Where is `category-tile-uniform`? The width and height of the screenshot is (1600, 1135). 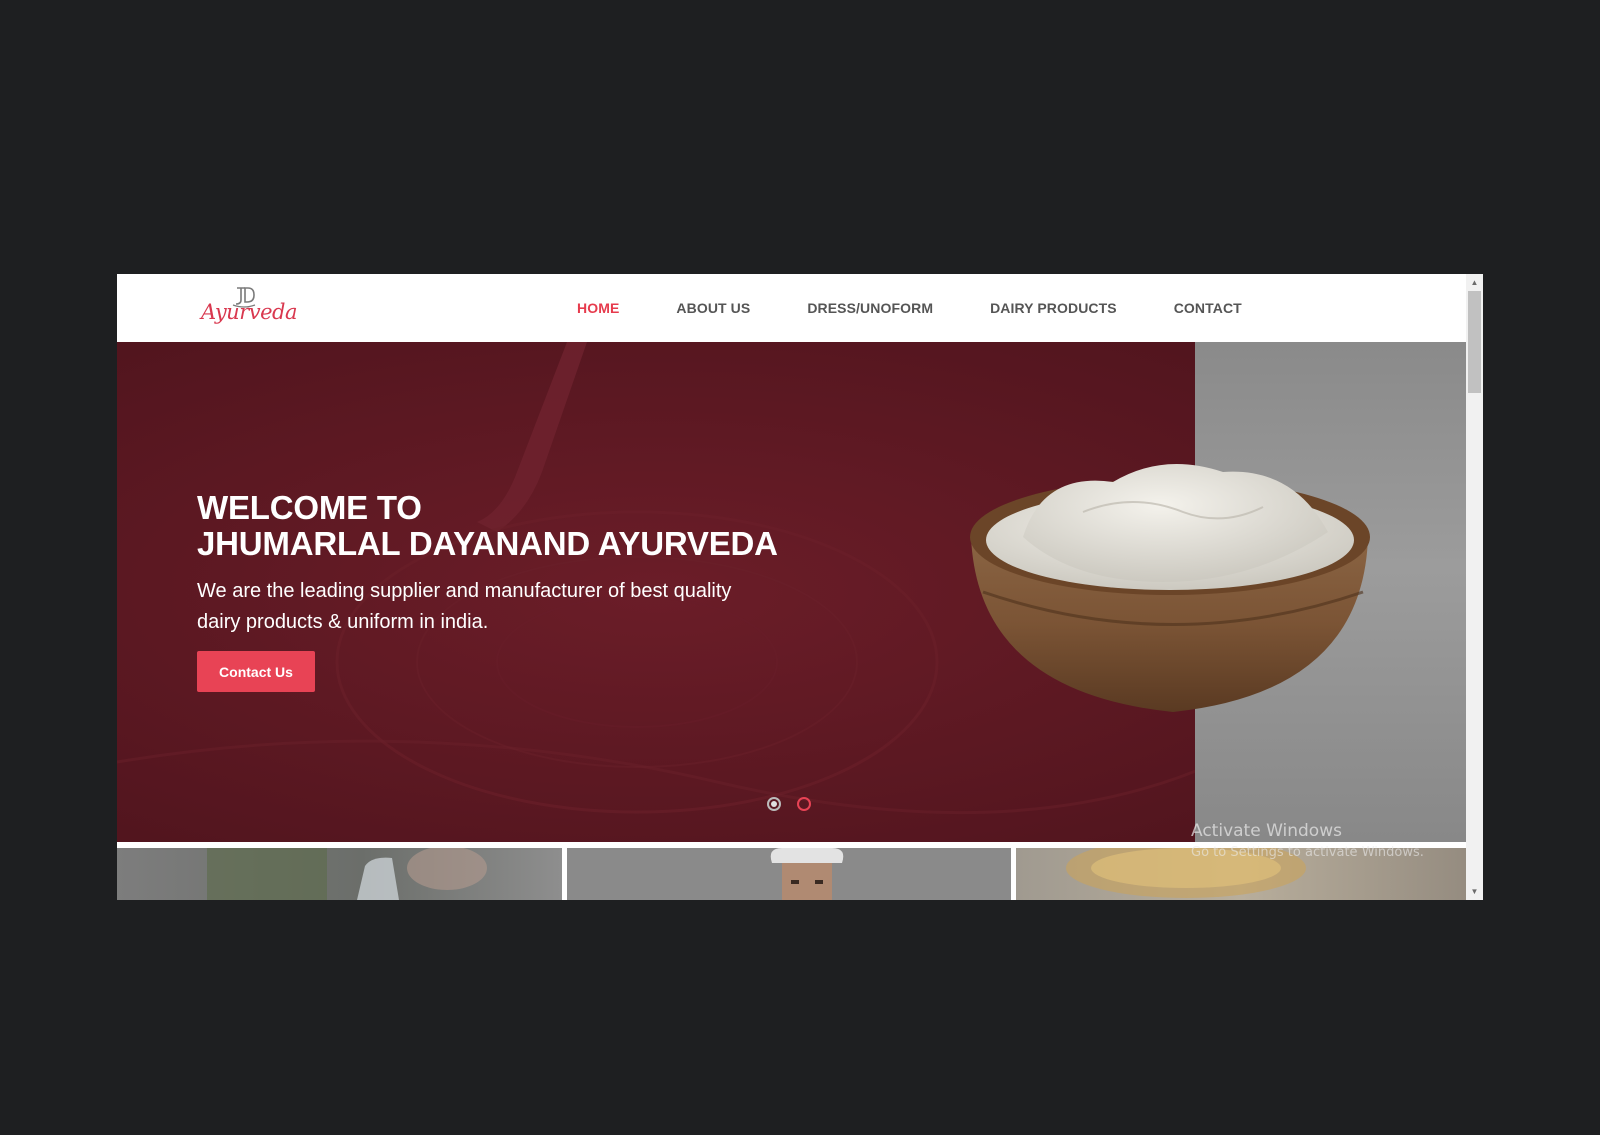 category-tile-uniform is located at coordinates (789, 874).